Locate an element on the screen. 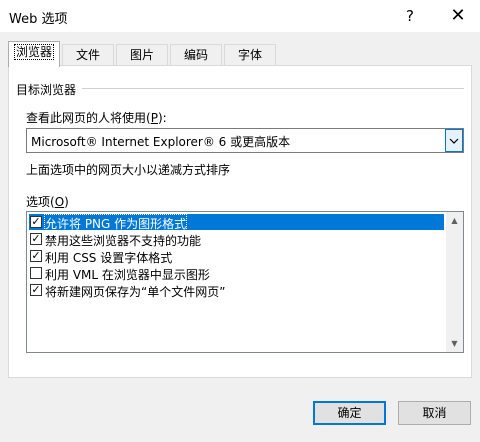 Image resolution: width=480 pixels, height=442 pixels. option-single-file: ✓ 将新建网页保存为“单个文件网页” is located at coordinates (236, 290).